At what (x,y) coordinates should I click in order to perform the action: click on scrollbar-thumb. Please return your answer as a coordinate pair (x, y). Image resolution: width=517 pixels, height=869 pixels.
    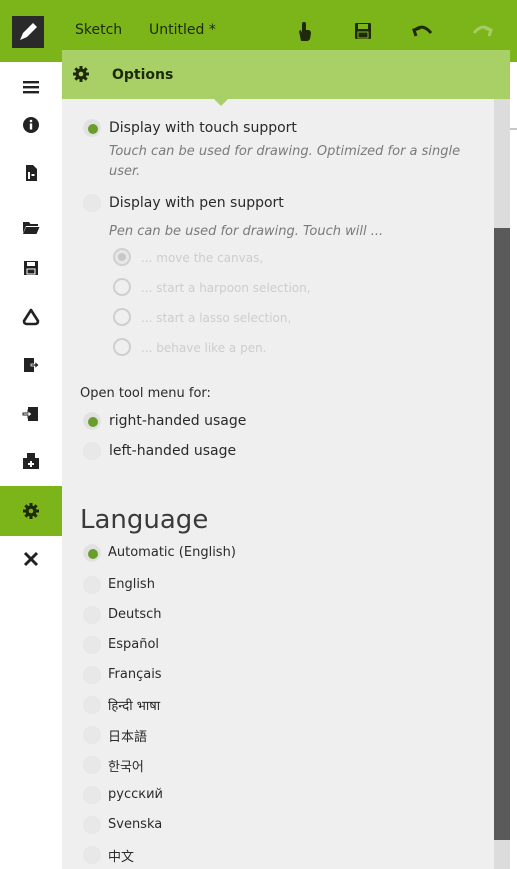
    Looking at the image, I should click on (502, 534).